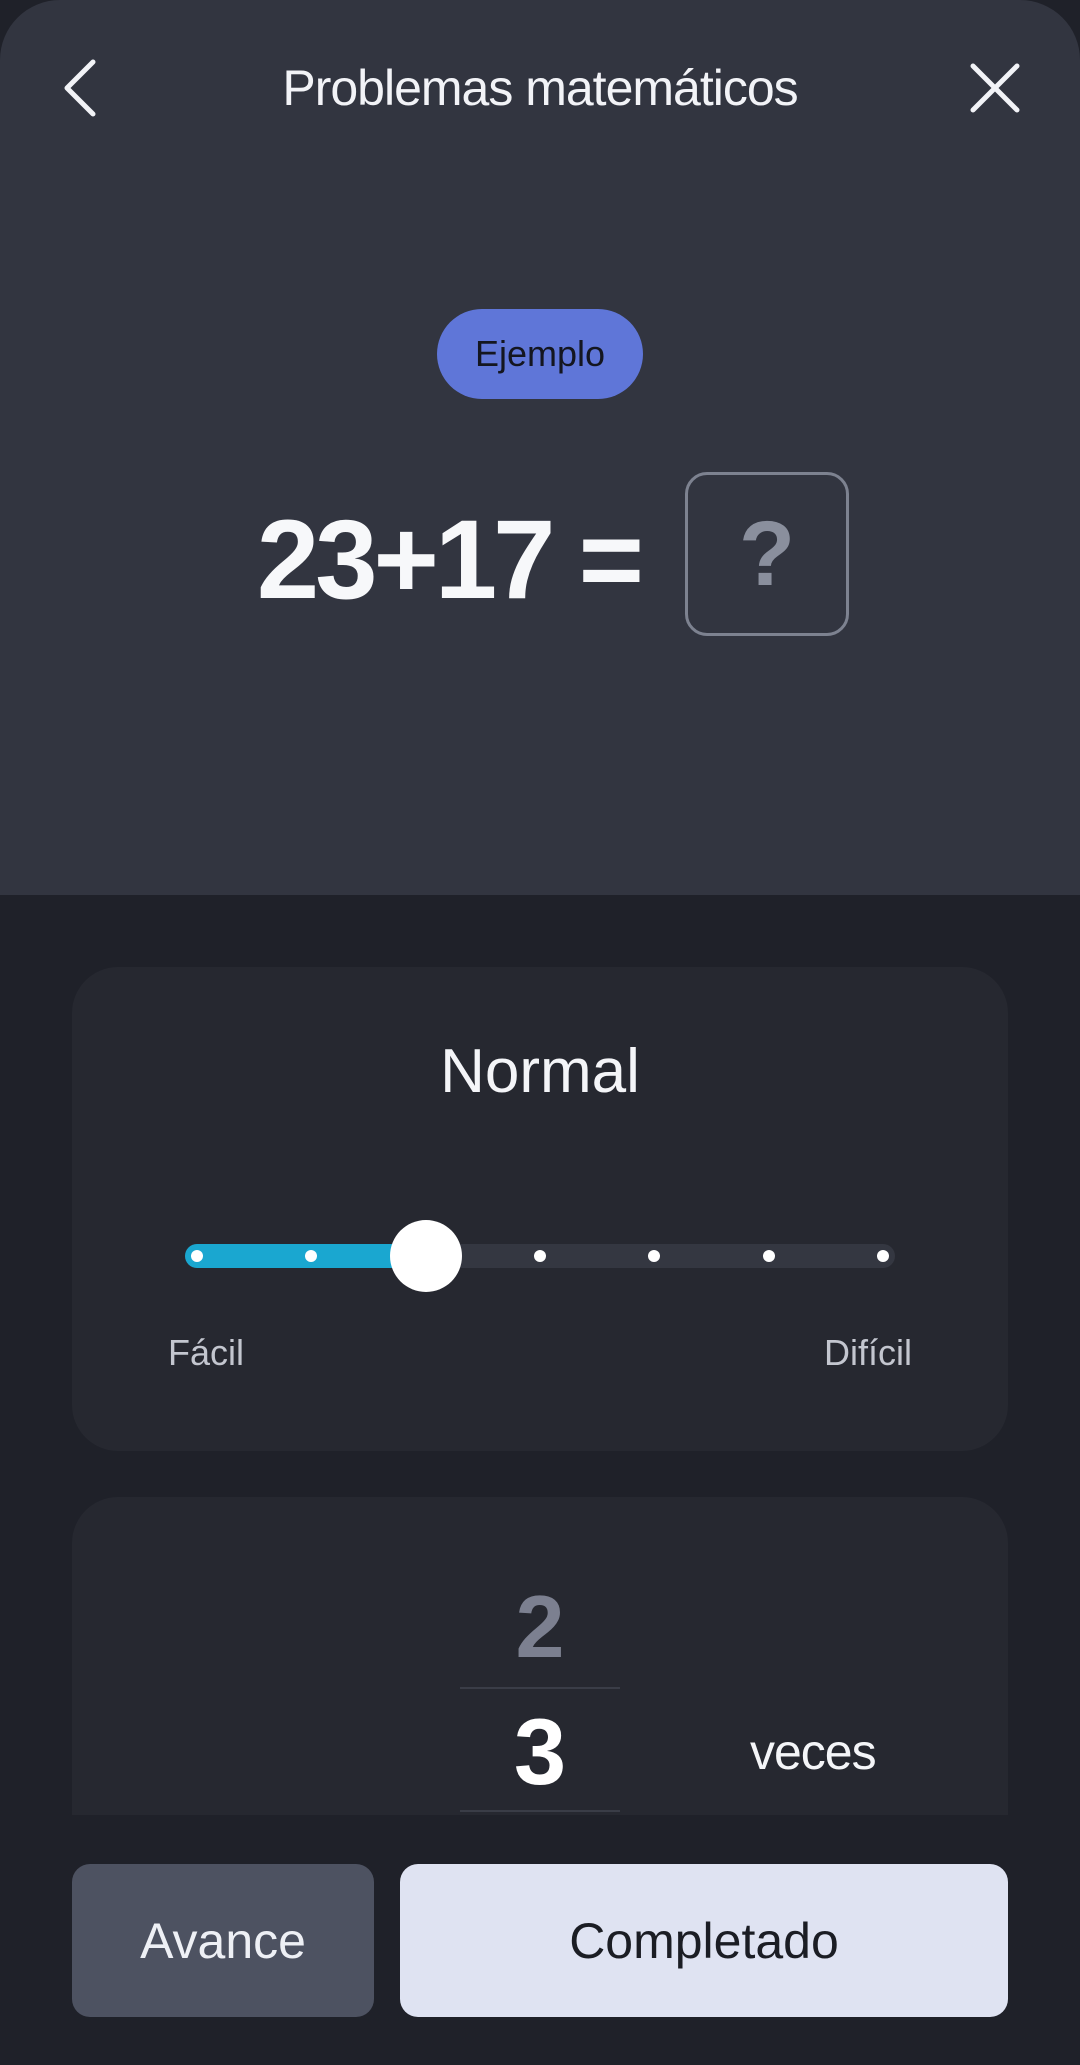  Describe the element at coordinates (704, 1940) in the screenshot. I see `done-button: Completado` at that location.